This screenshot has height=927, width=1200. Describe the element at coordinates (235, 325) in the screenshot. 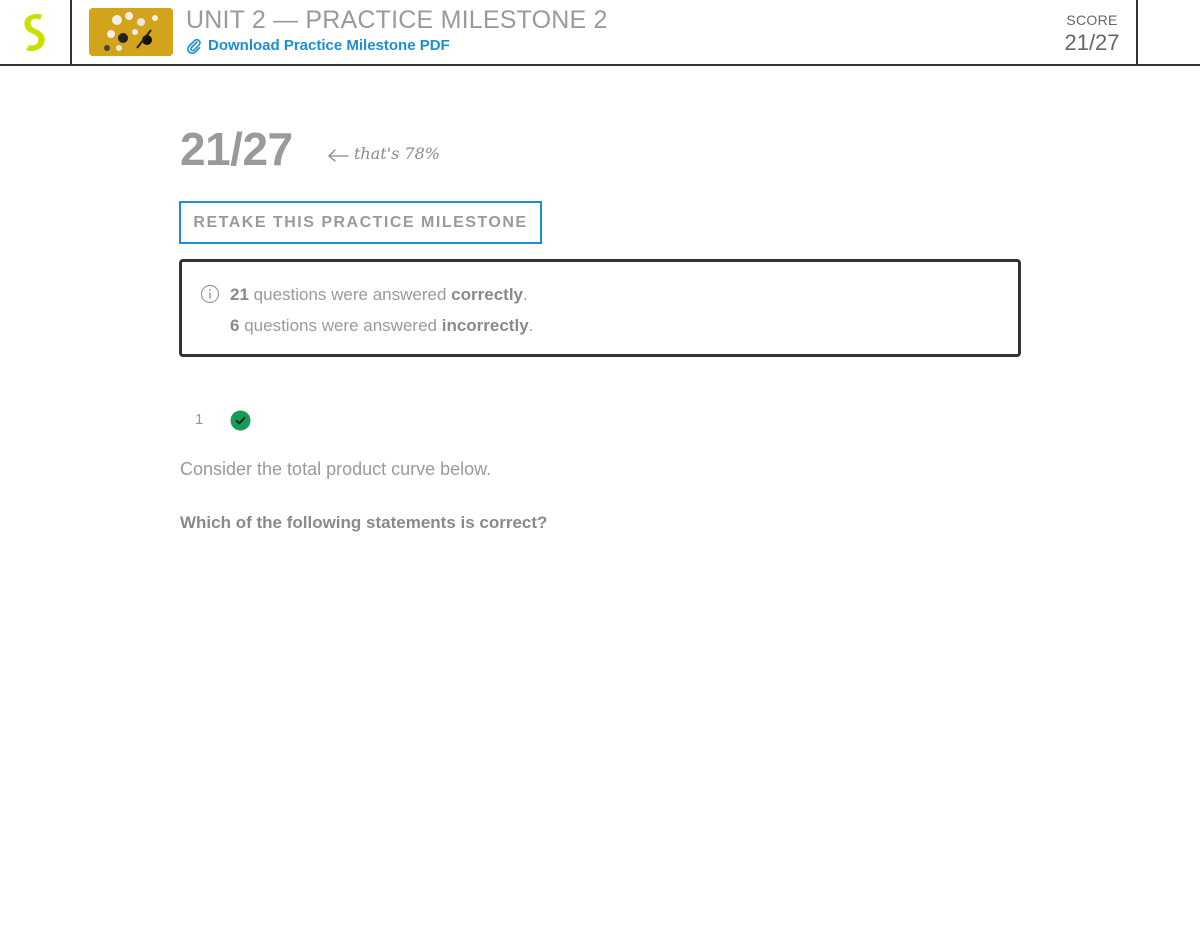

I see `incorrect-count: 6` at that location.